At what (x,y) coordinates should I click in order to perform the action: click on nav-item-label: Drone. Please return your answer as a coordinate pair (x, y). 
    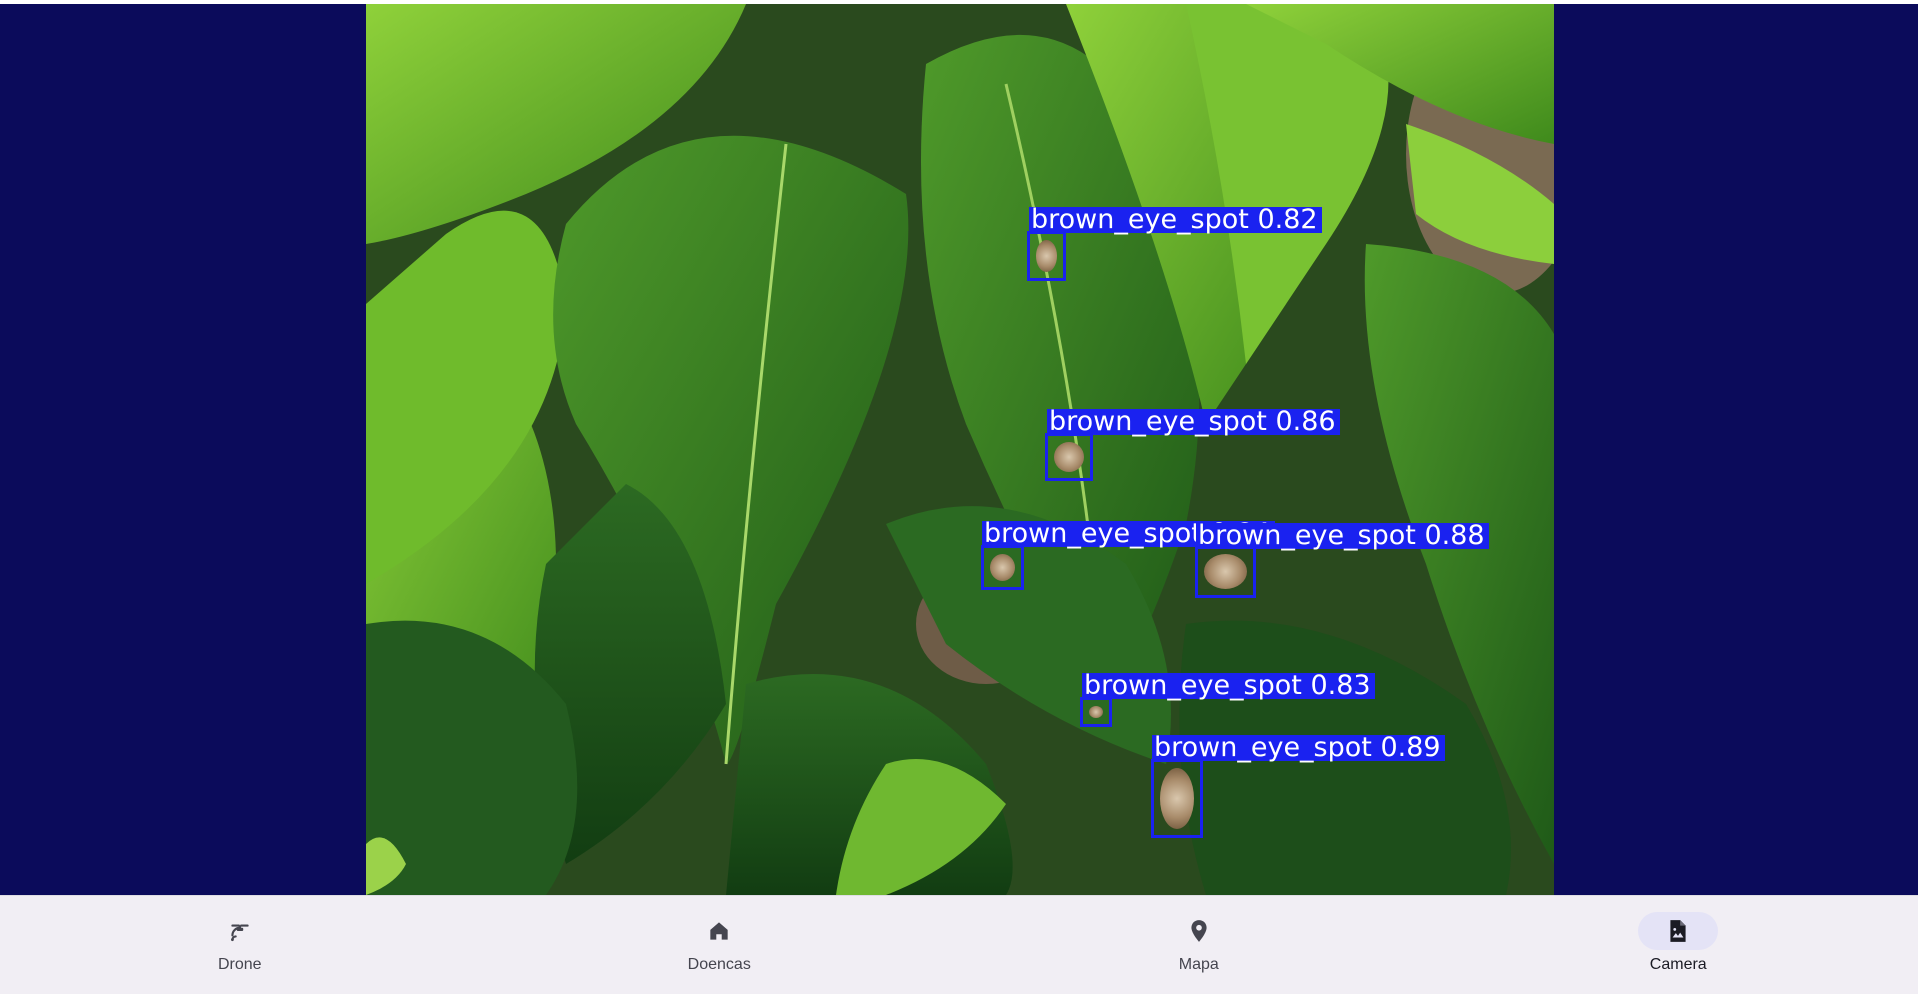
    Looking at the image, I should click on (240, 965).